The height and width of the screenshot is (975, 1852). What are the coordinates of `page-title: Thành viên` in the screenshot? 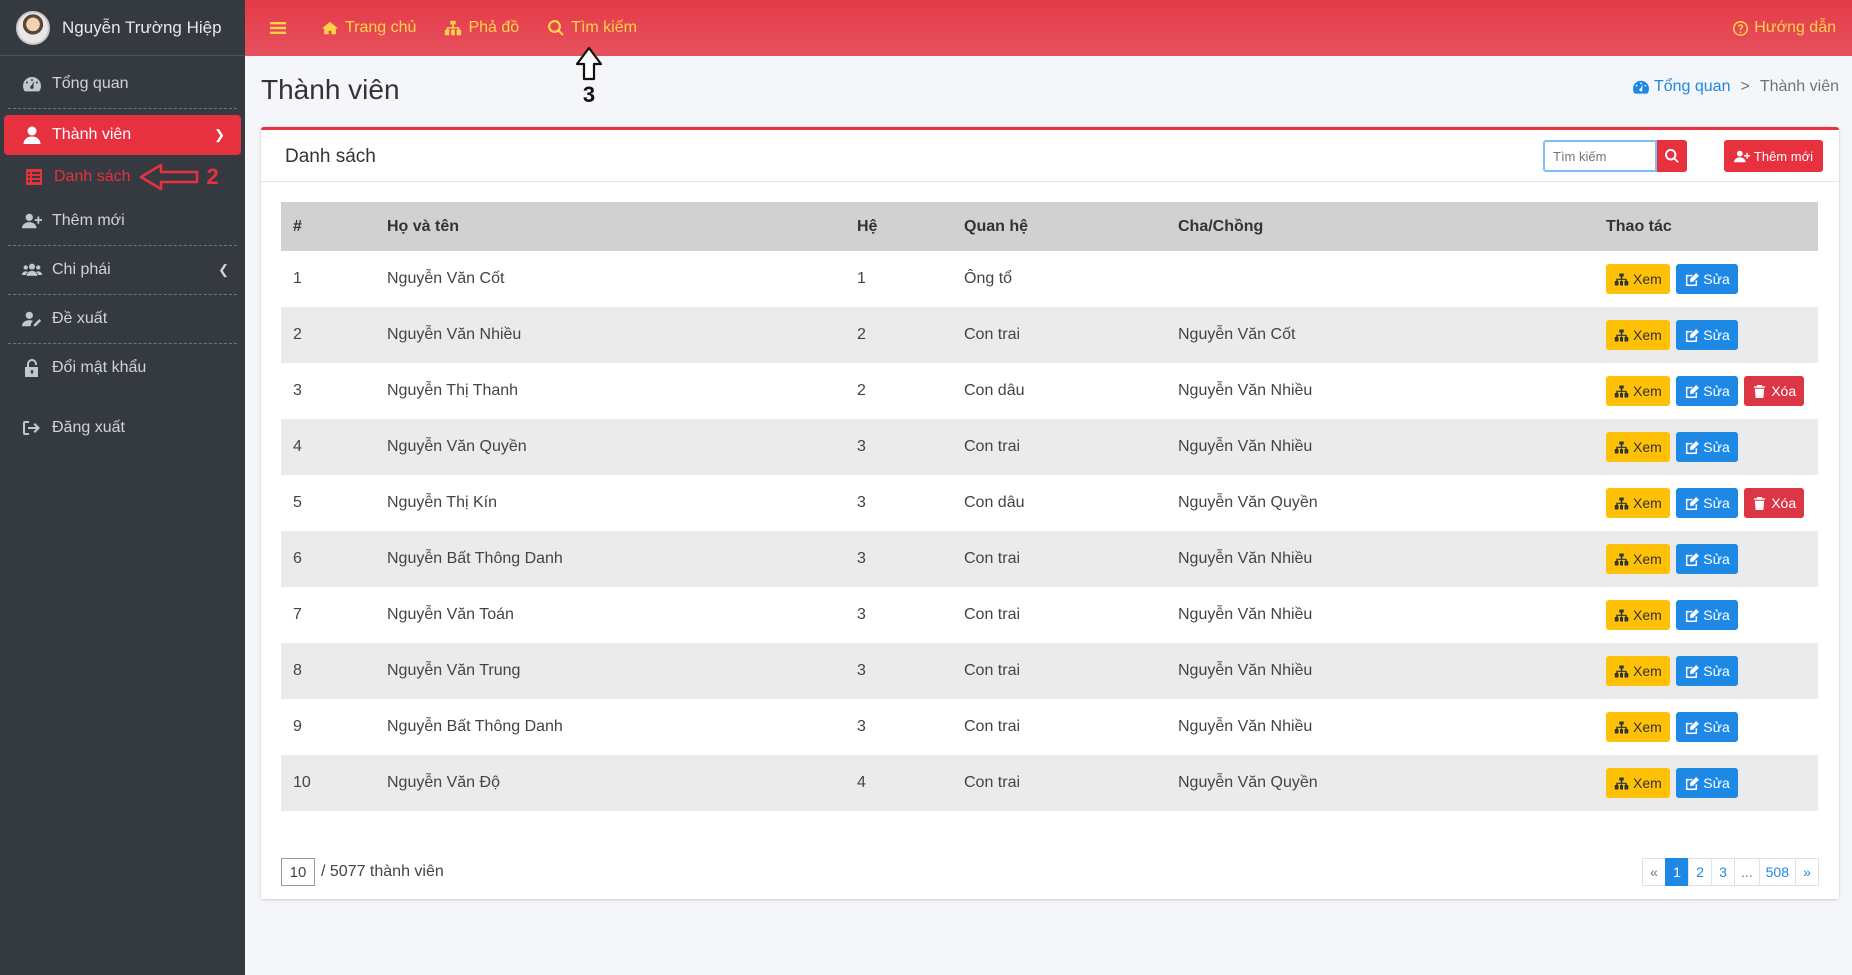 It's located at (330, 89).